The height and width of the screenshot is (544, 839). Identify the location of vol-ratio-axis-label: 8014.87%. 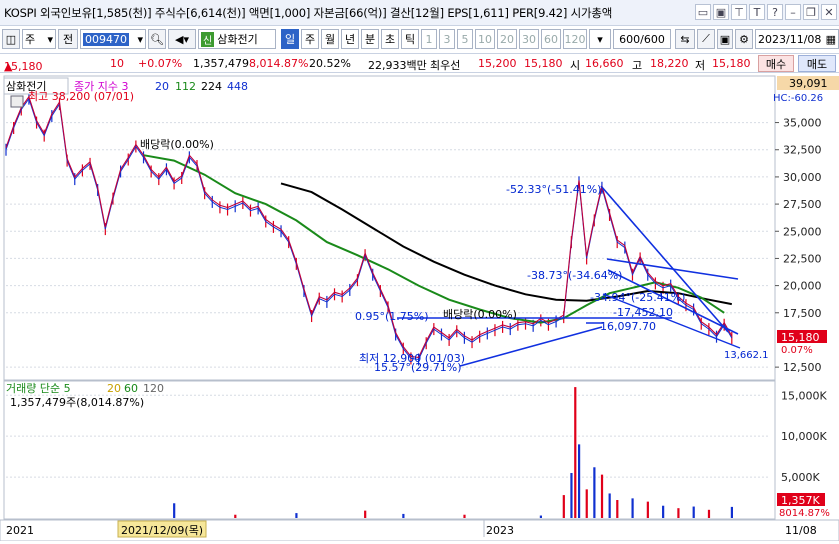
(804, 513).